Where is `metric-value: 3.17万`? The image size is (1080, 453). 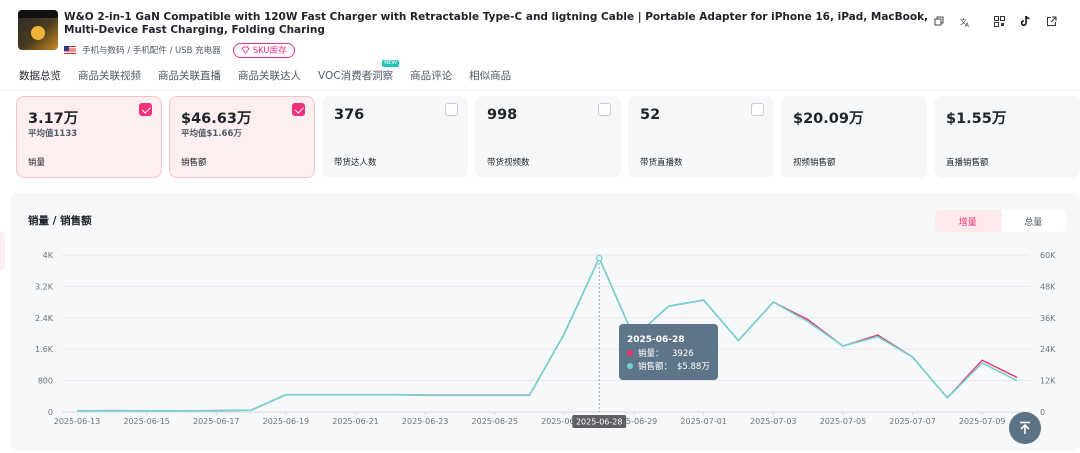 metric-value: 3.17万 is located at coordinates (53, 119).